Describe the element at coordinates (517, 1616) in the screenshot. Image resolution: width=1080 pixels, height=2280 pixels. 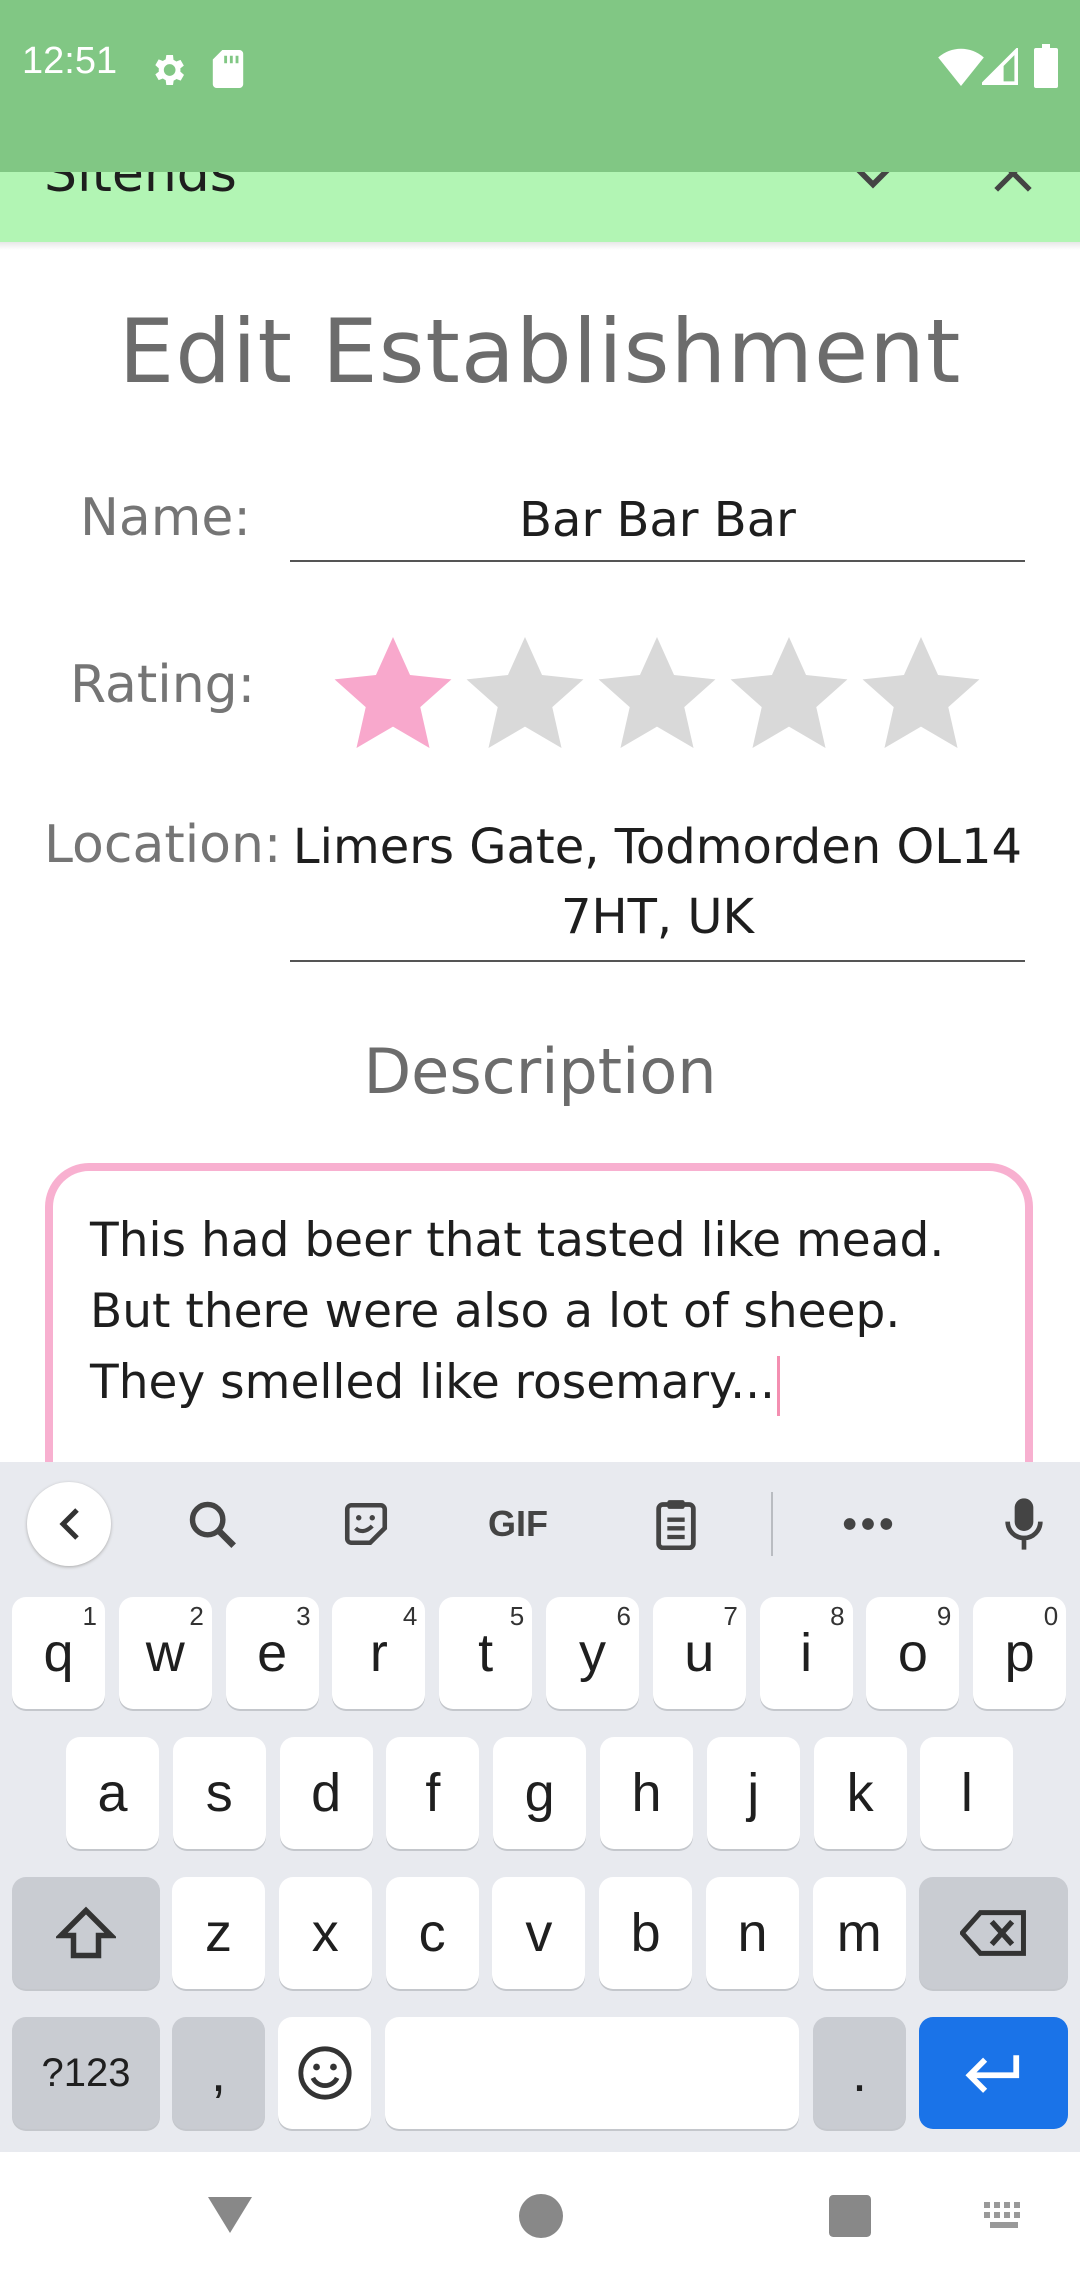
I see `key-hint-5: 5` at that location.